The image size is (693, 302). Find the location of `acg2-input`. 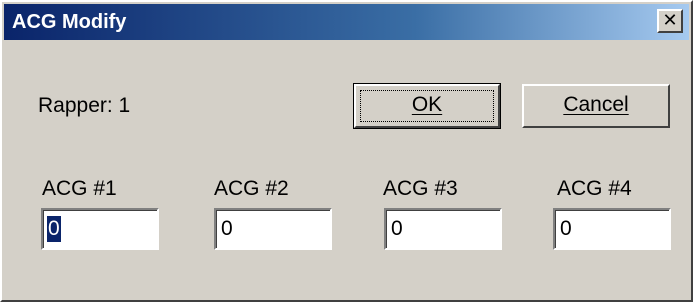

acg2-input is located at coordinates (273, 229).